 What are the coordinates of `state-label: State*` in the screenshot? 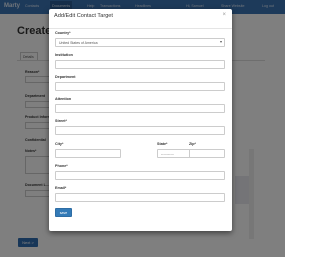 It's located at (162, 144).